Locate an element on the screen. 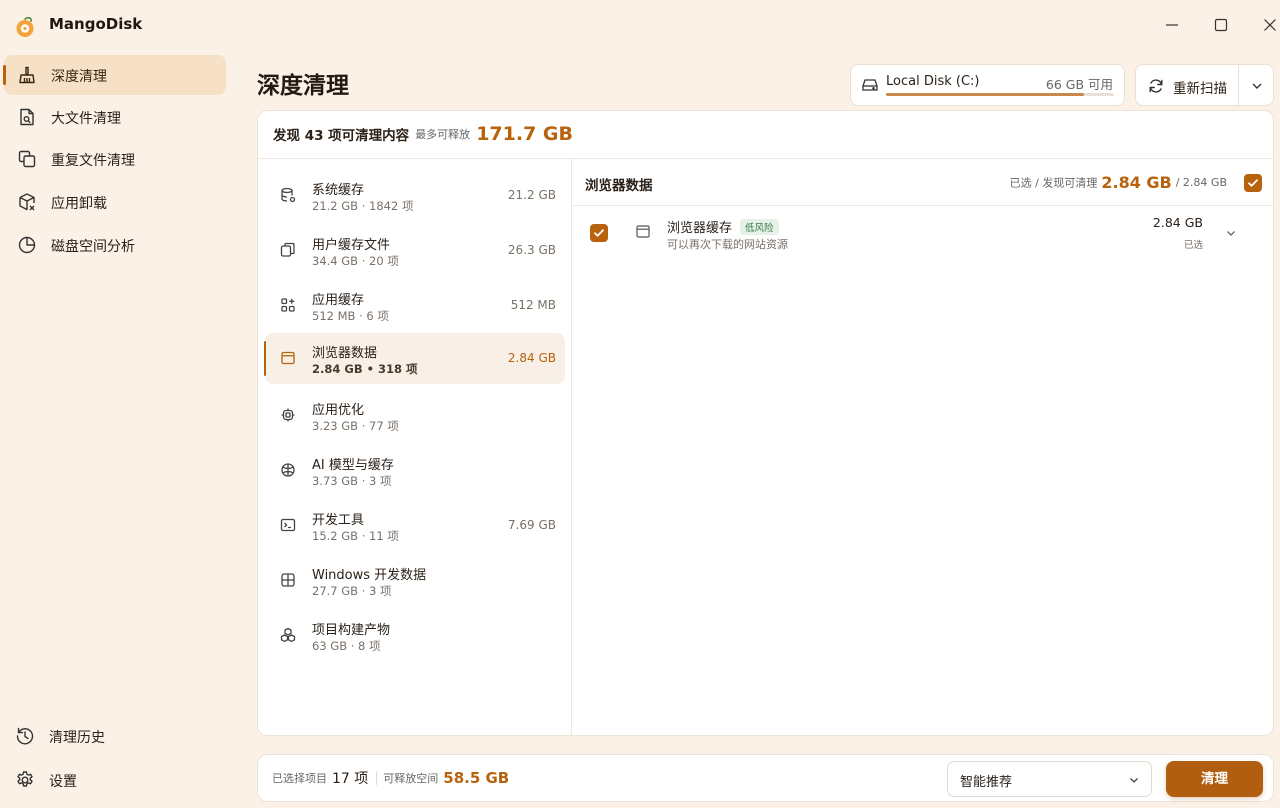 Image resolution: width=1280 pixels, height=808 pixels. select-all-checkbox is located at coordinates (1253, 183).